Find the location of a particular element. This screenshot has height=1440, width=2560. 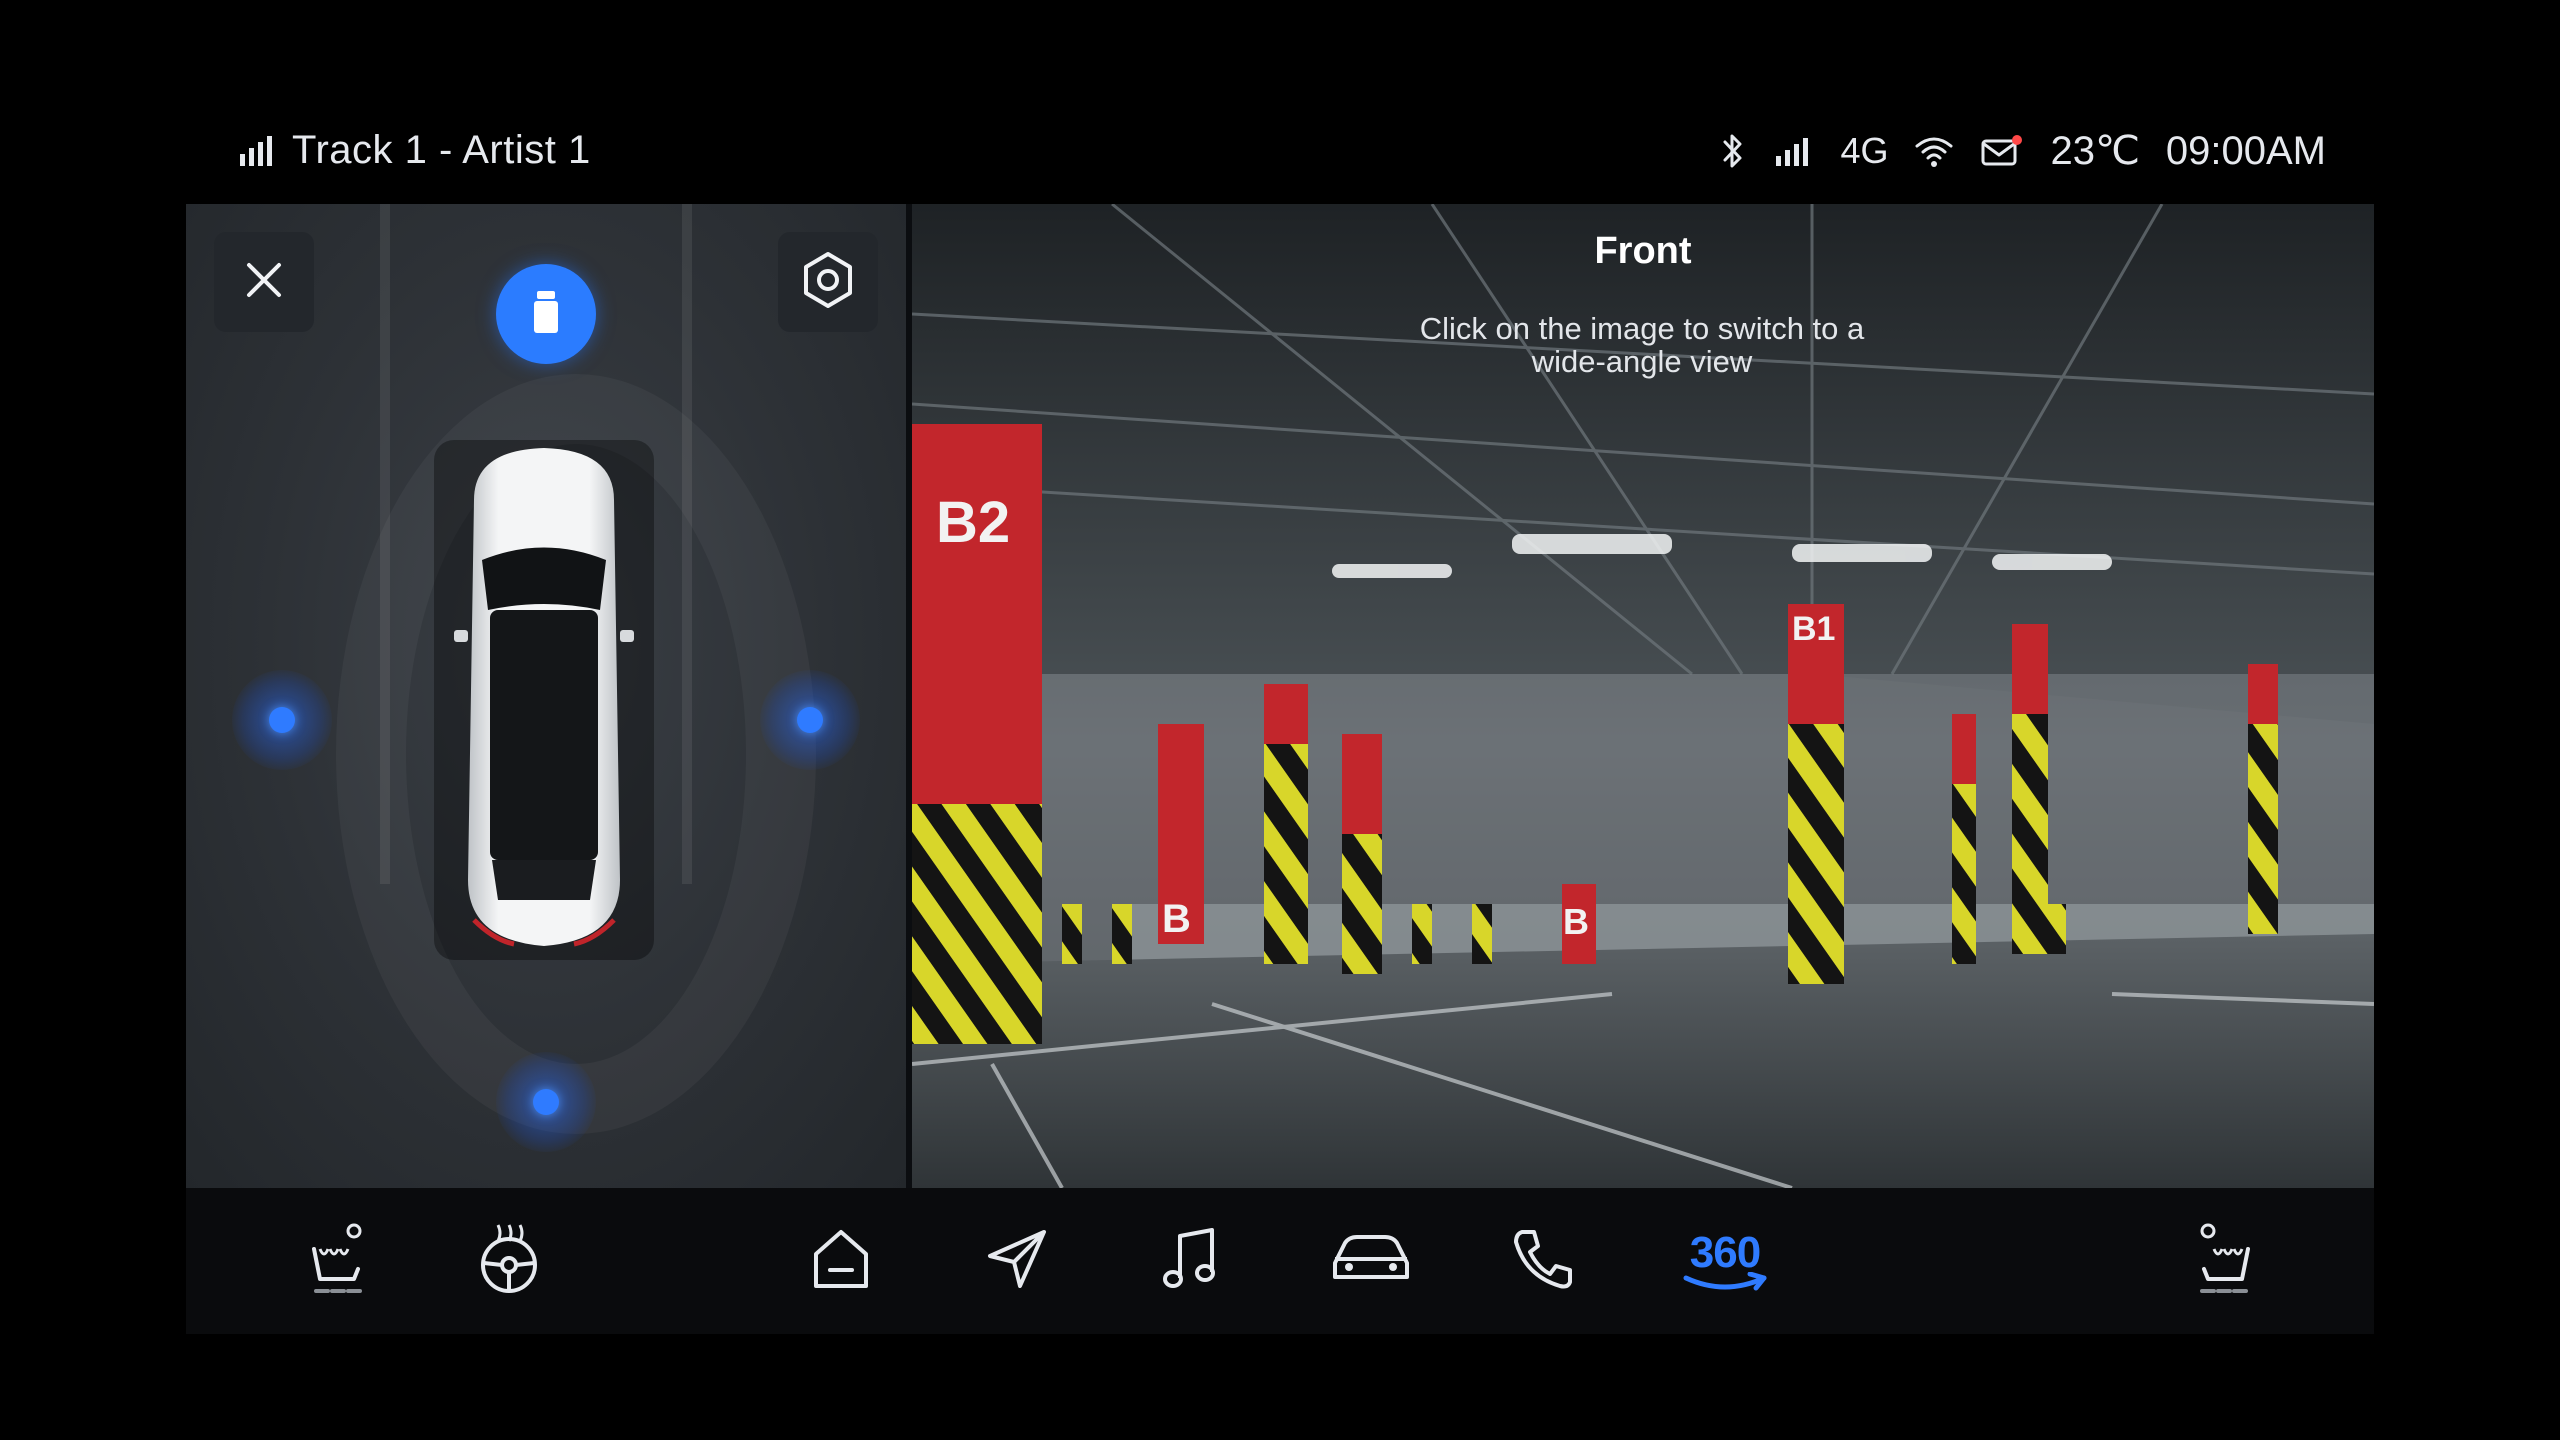

wifi-icon is located at coordinates (1934, 151).